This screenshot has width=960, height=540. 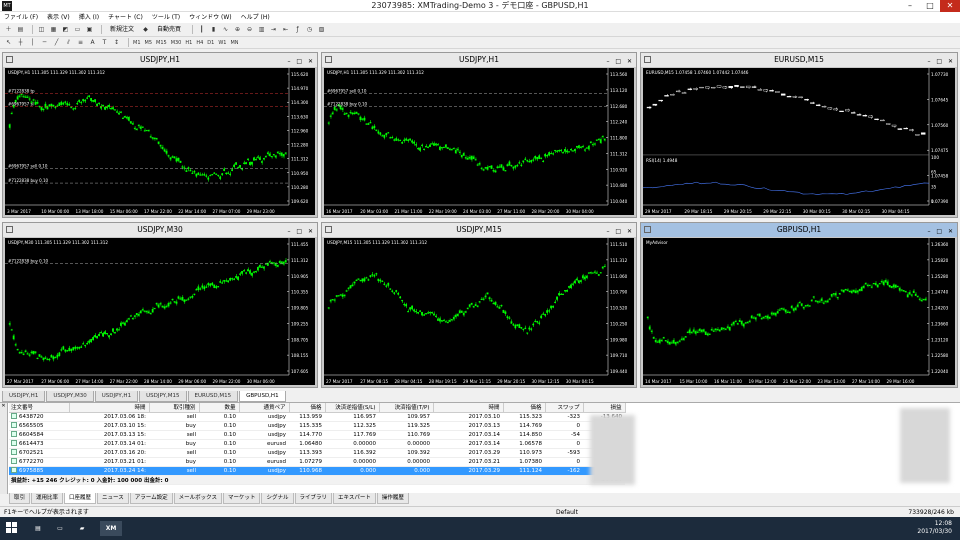 What do you see at coordinates (225, 29) in the screenshot?
I see `line-chart-icon: ∿` at bounding box center [225, 29].